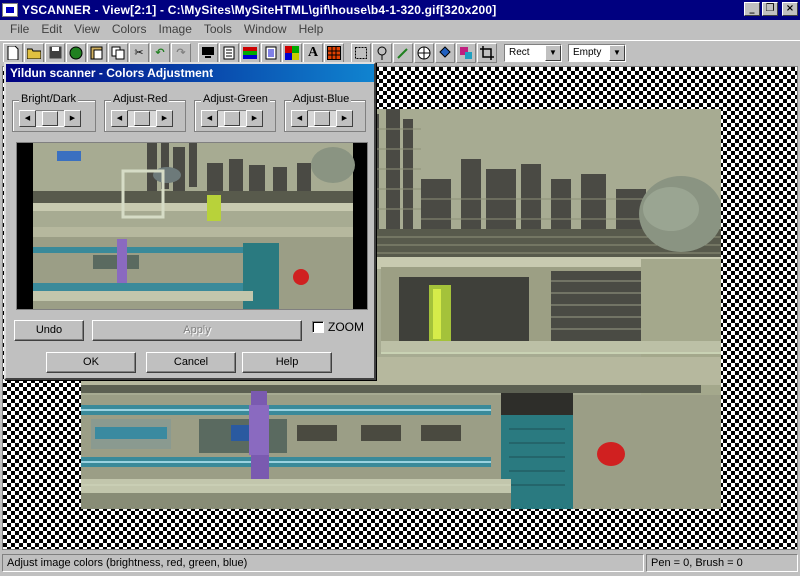  I want to click on paste-icon, so click(97, 52).